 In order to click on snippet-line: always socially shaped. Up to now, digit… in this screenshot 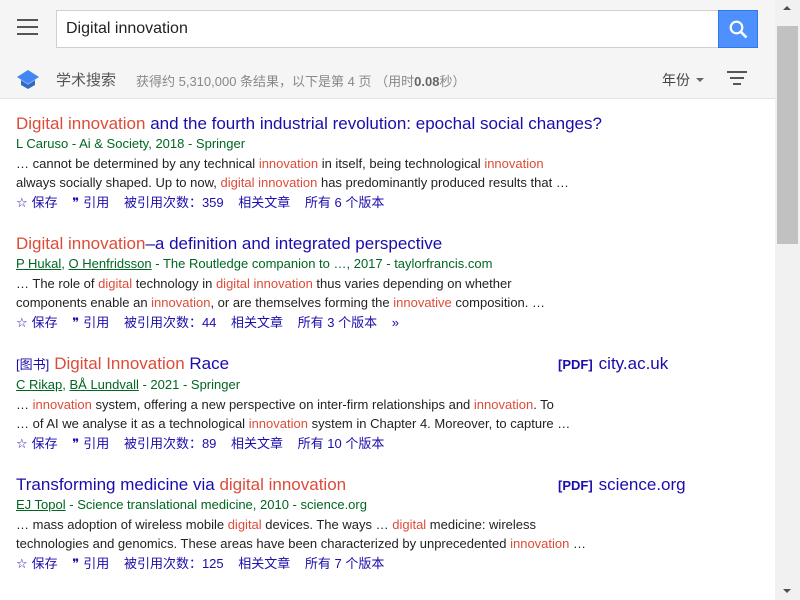, I will do `click(393, 182)`.